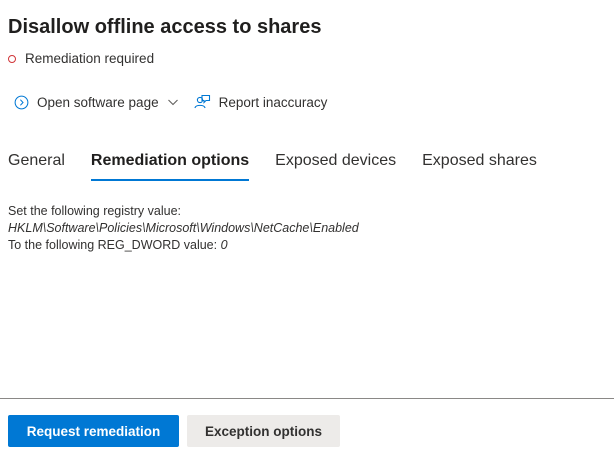 This screenshot has width=614, height=453. I want to click on status-indicator: Remediation required, so click(81, 58).